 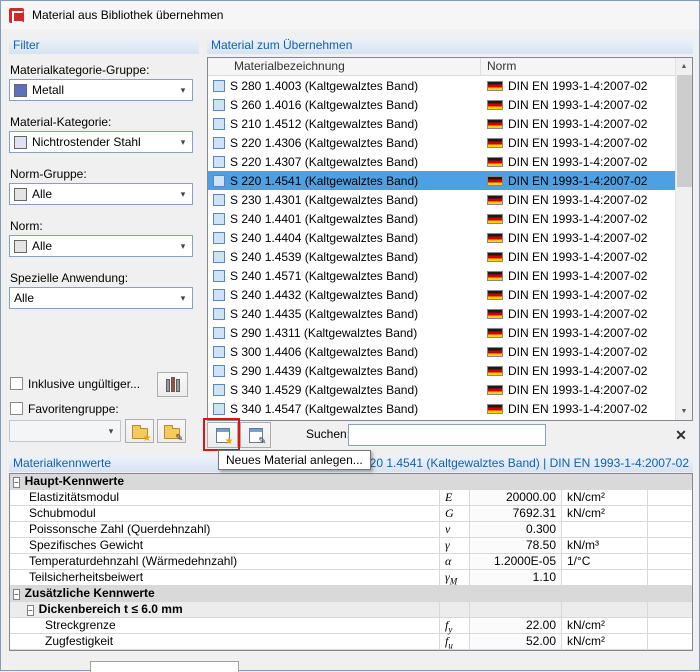 I want to click on germany-flag-icon, so click(x=495, y=370).